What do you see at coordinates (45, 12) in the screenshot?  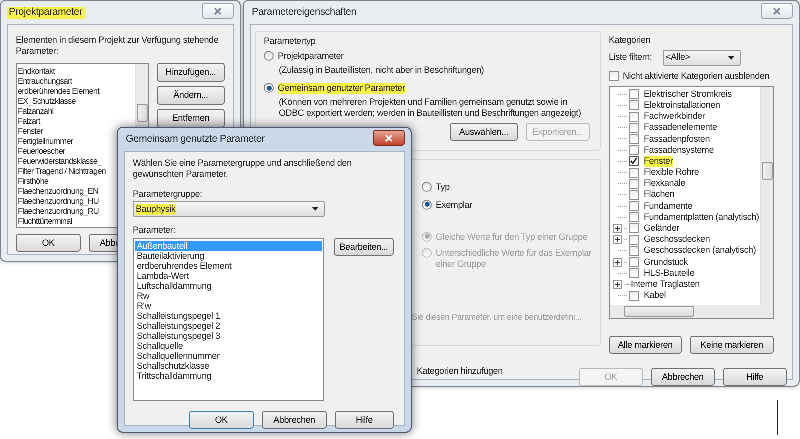 I see `window-title: Projektparameter` at bounding box center [45, 12].